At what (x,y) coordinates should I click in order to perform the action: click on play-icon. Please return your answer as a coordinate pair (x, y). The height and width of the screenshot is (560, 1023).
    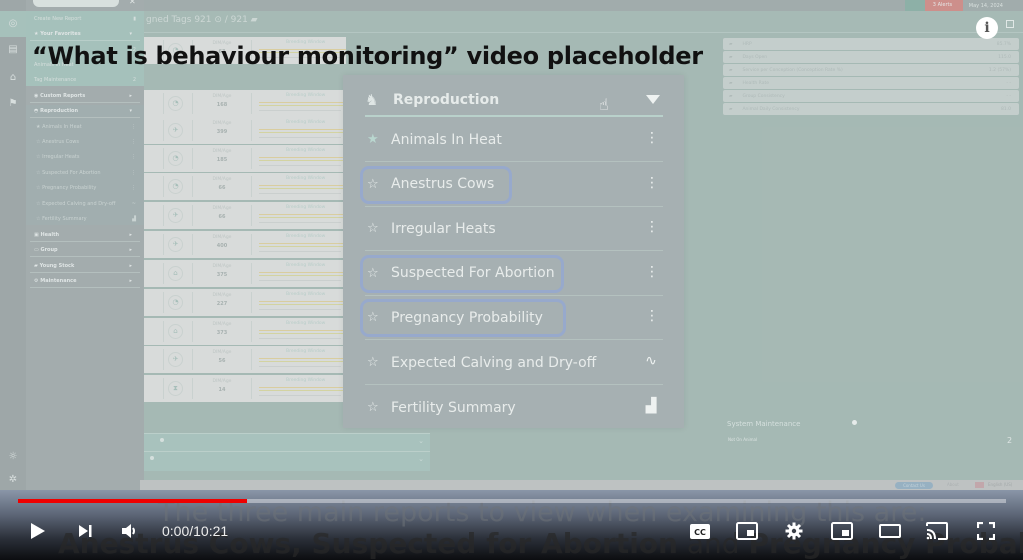
    Looking at the image, I should click on (38, 531).